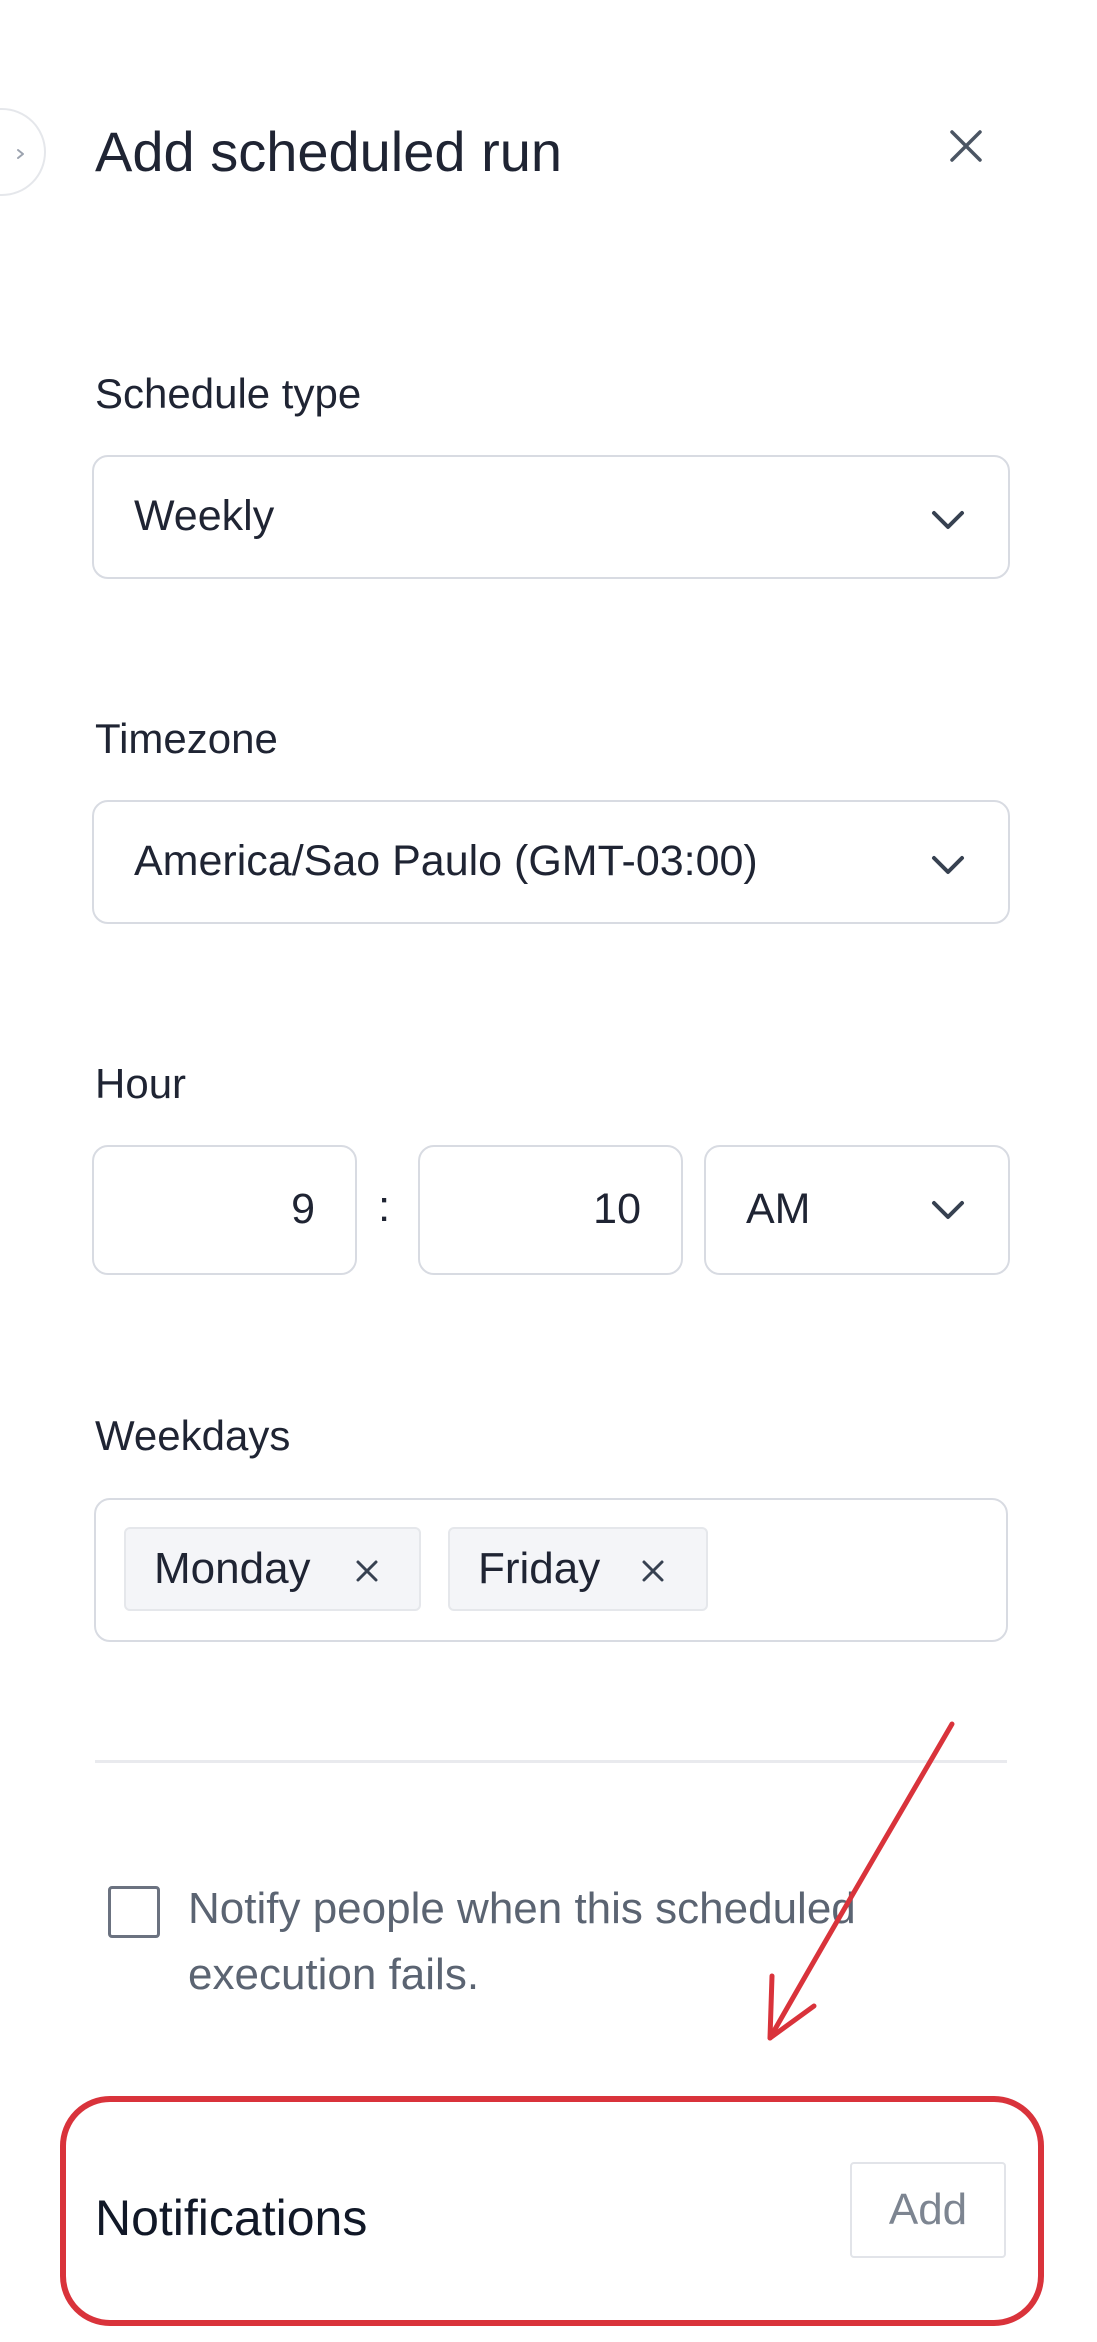  What do you see at coordinates (20, 154) in the screenshot?
I see `chevron-right-icon` at bounding box center [20, 154].